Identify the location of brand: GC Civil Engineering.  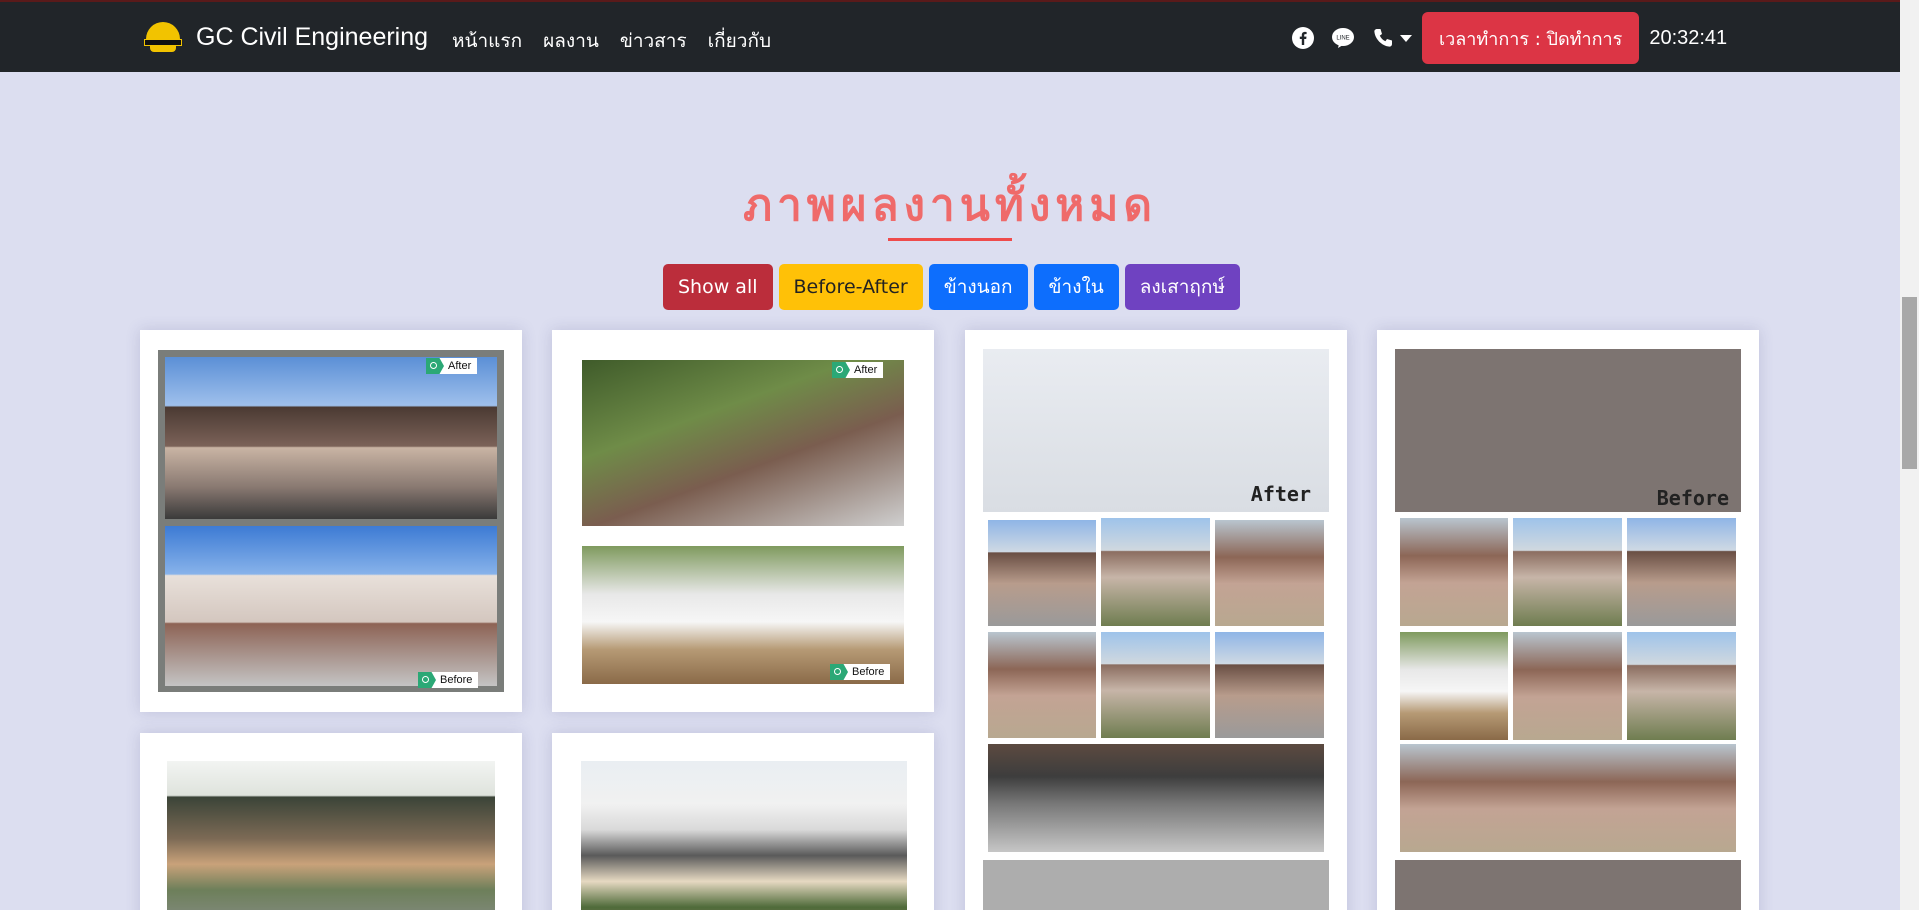
(286, 37).